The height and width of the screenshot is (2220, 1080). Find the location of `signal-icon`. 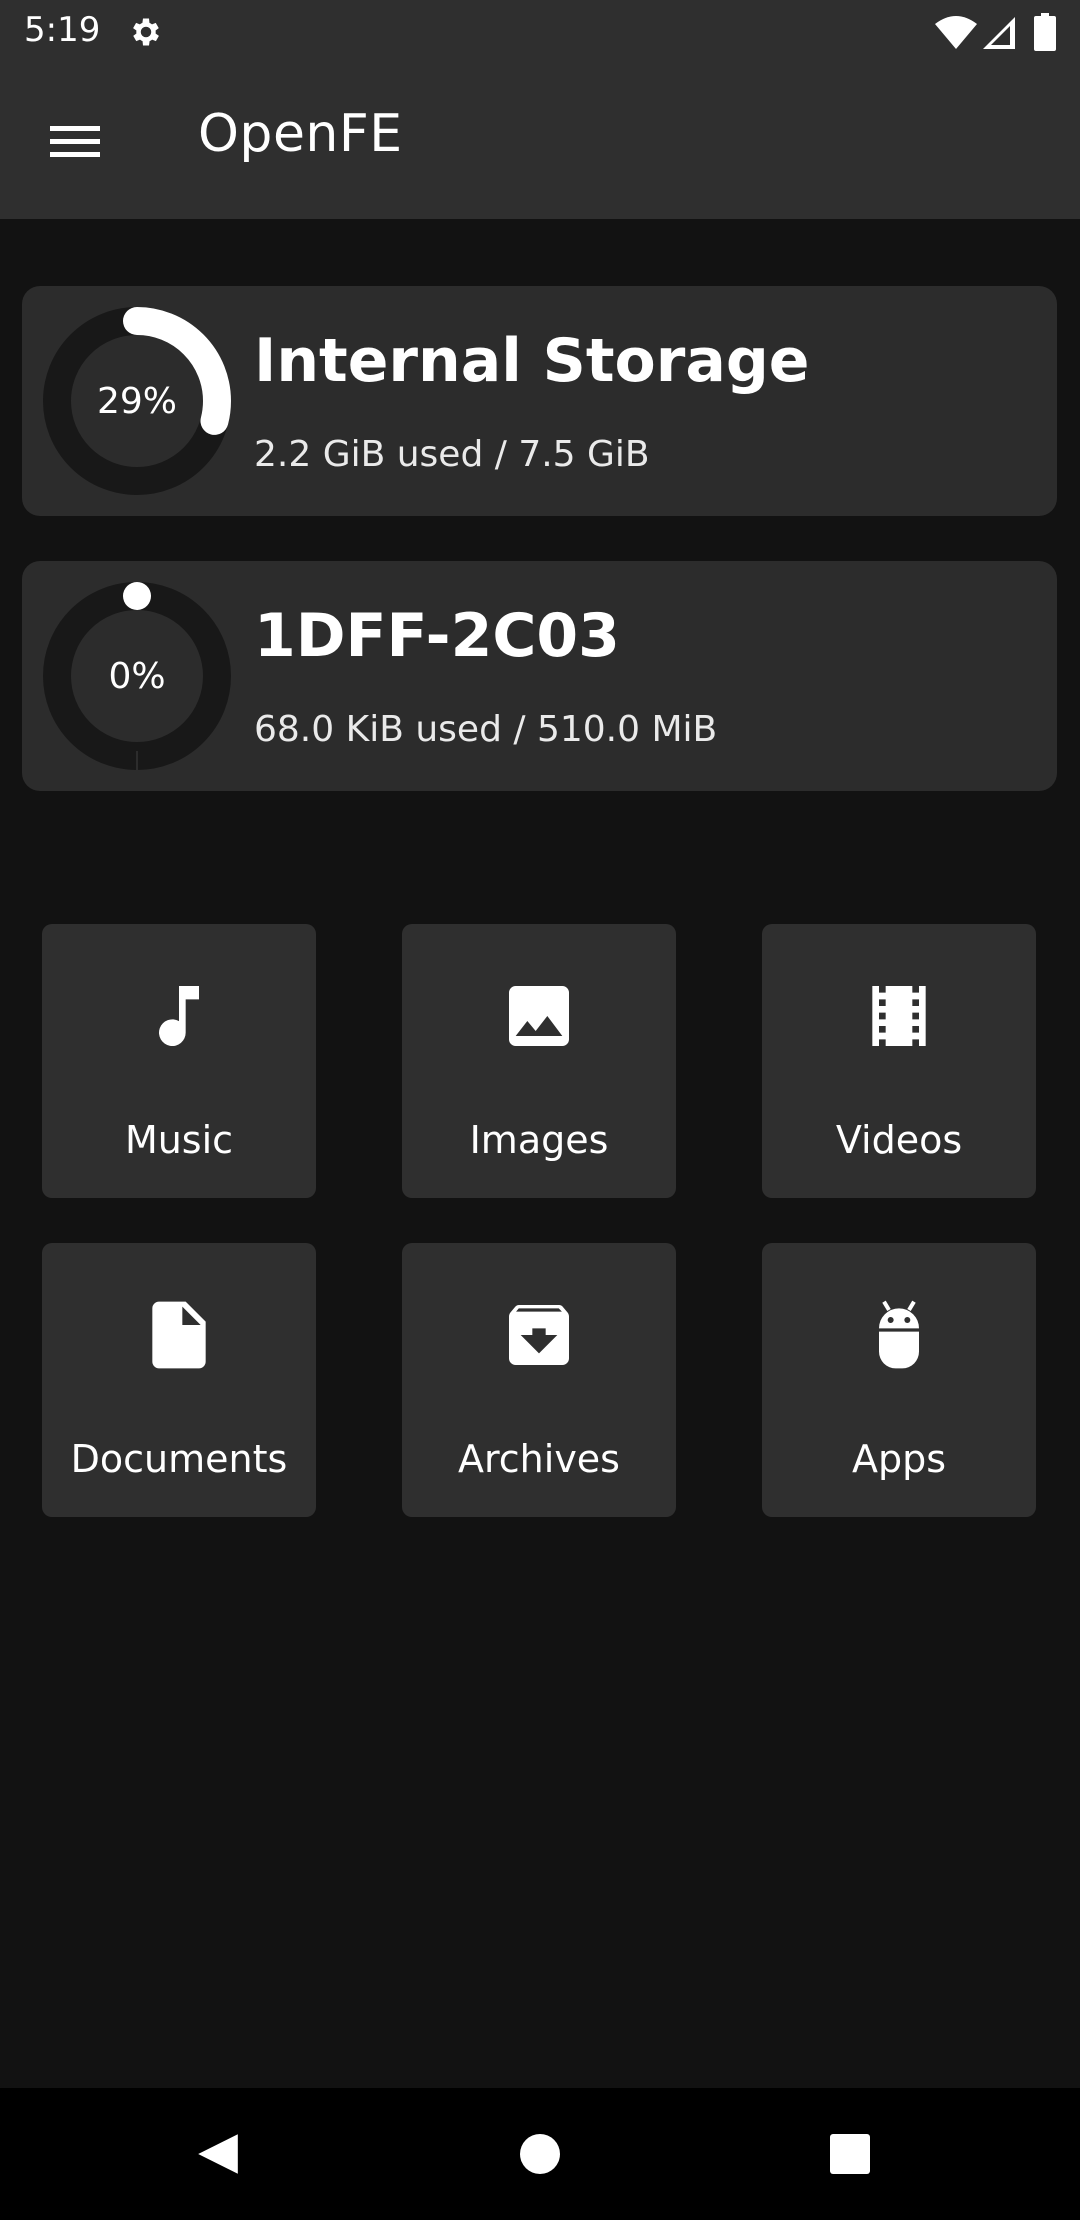

signal-icon is located at coordinates (999, 33).